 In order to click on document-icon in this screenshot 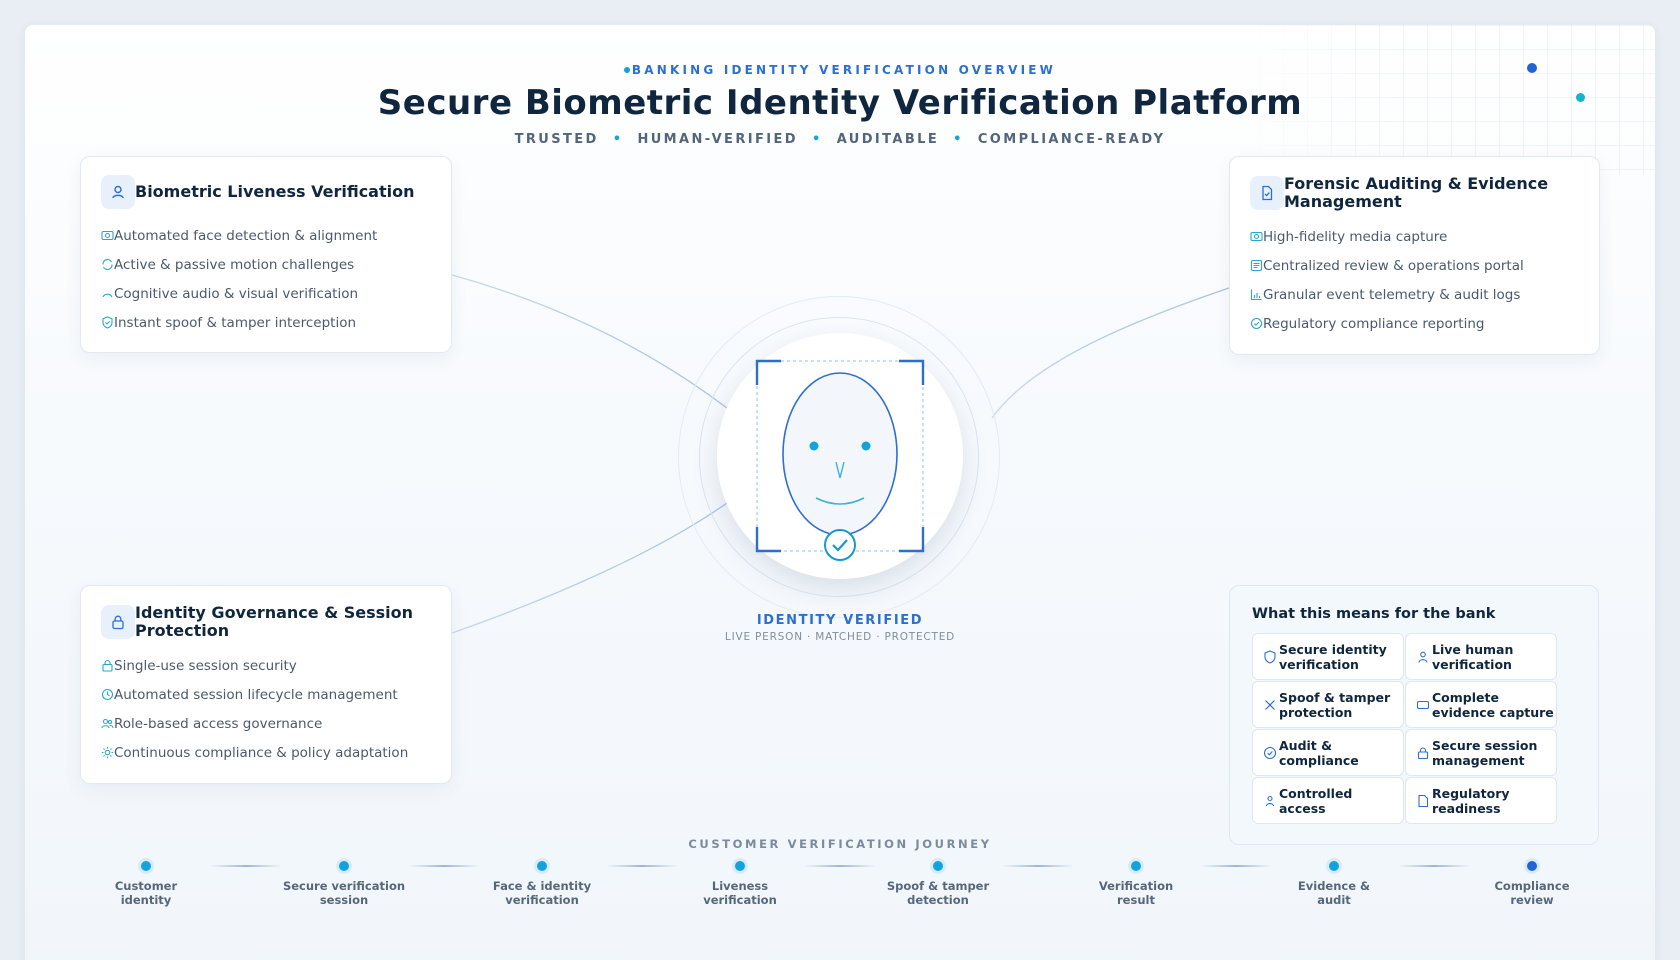, I will do `click(1423, 801)`.